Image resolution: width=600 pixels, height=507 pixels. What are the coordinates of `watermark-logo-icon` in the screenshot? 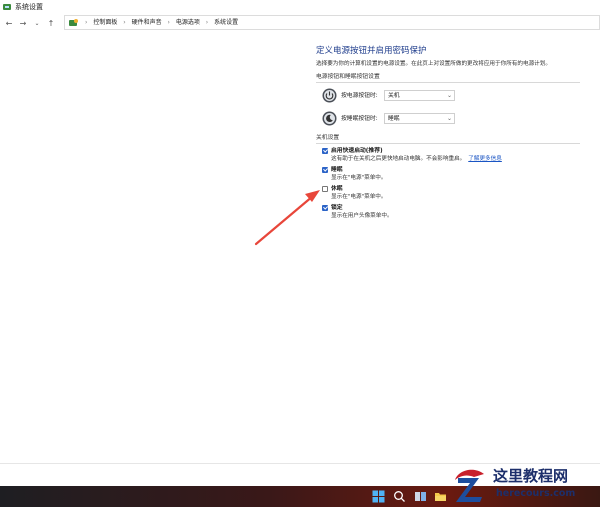 It's located at (469, 485).